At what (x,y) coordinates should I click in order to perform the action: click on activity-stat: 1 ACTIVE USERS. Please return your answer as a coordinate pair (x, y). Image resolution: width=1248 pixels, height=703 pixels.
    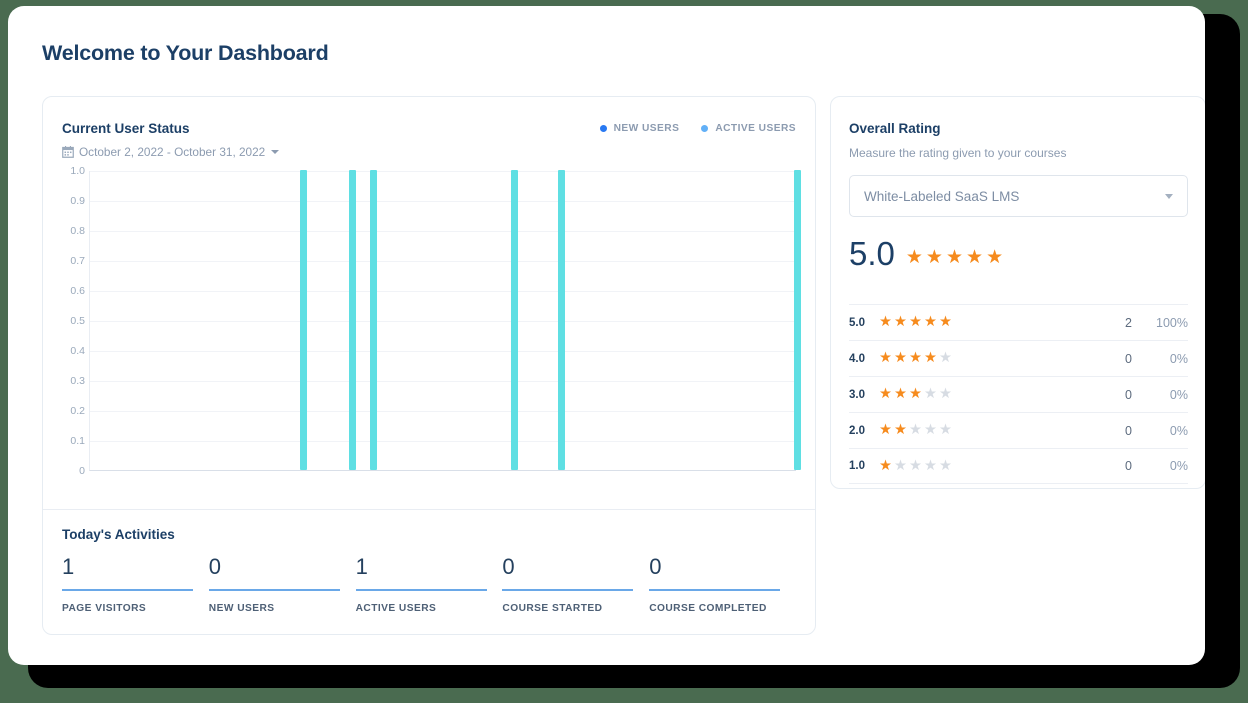
    Looking at the image, I should click on (429, 584).